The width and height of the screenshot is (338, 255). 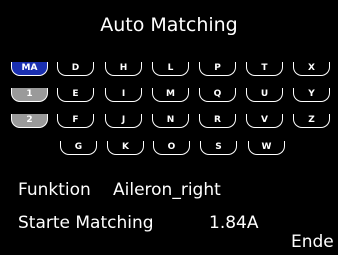 I want to click on key-u: U, so click(x=264, y=95).